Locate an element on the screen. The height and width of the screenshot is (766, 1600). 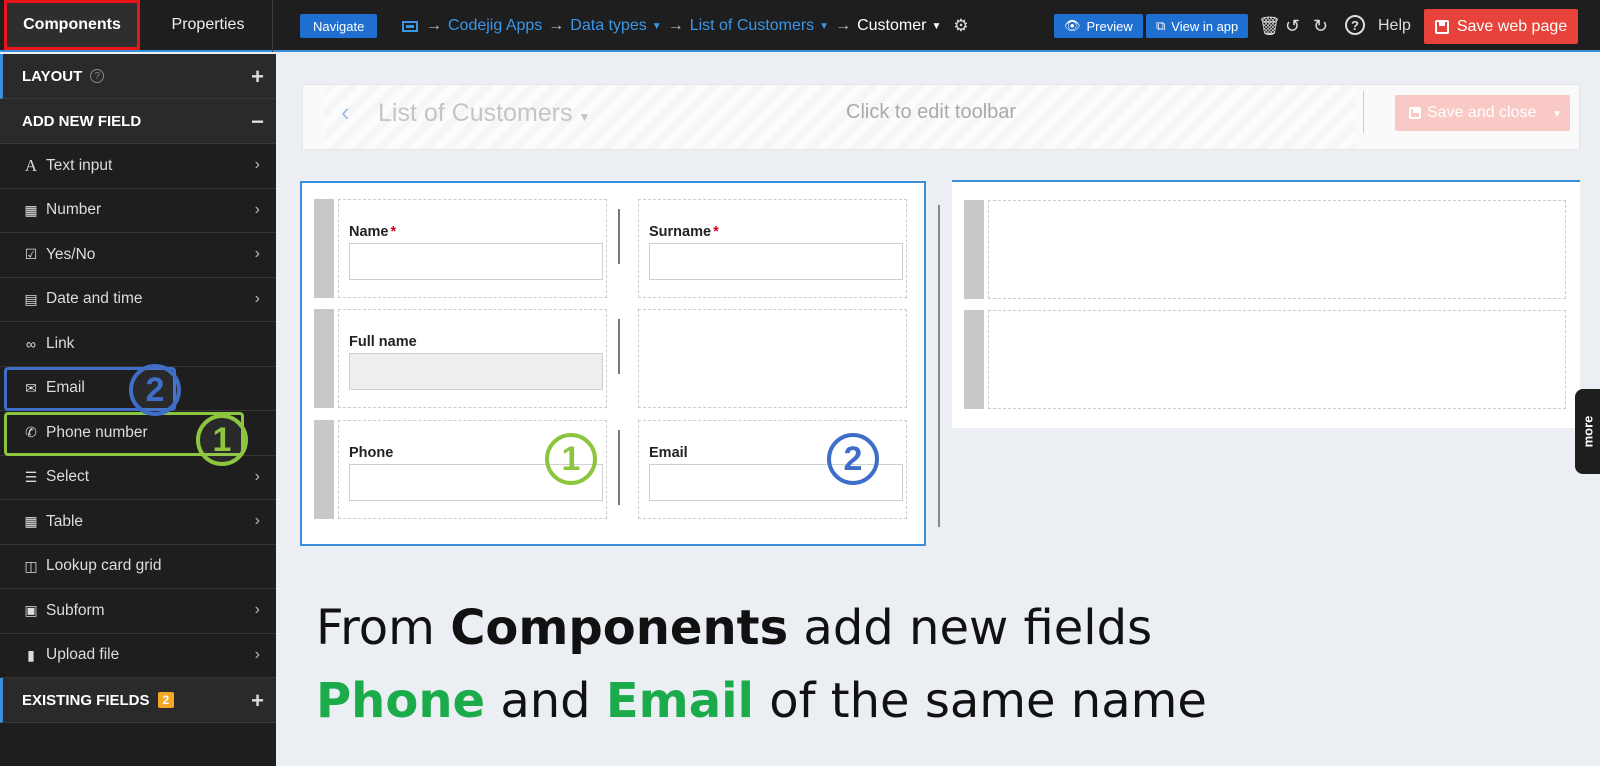
external-link-icon: ⧉ is located at coordinates (1161, 25).